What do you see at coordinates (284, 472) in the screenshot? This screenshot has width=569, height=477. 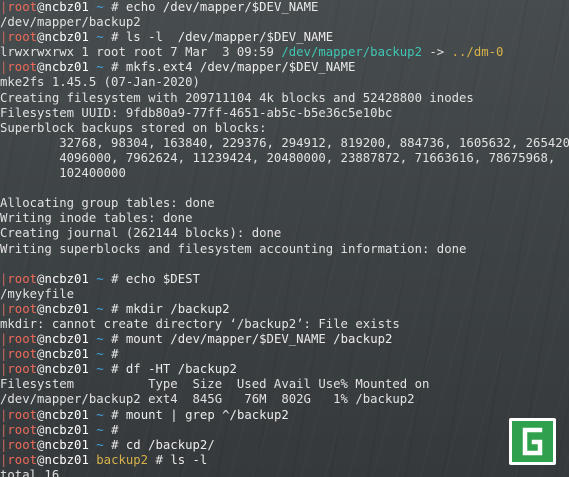 I see `output-line: total 16` at bounding box center [284, 472].